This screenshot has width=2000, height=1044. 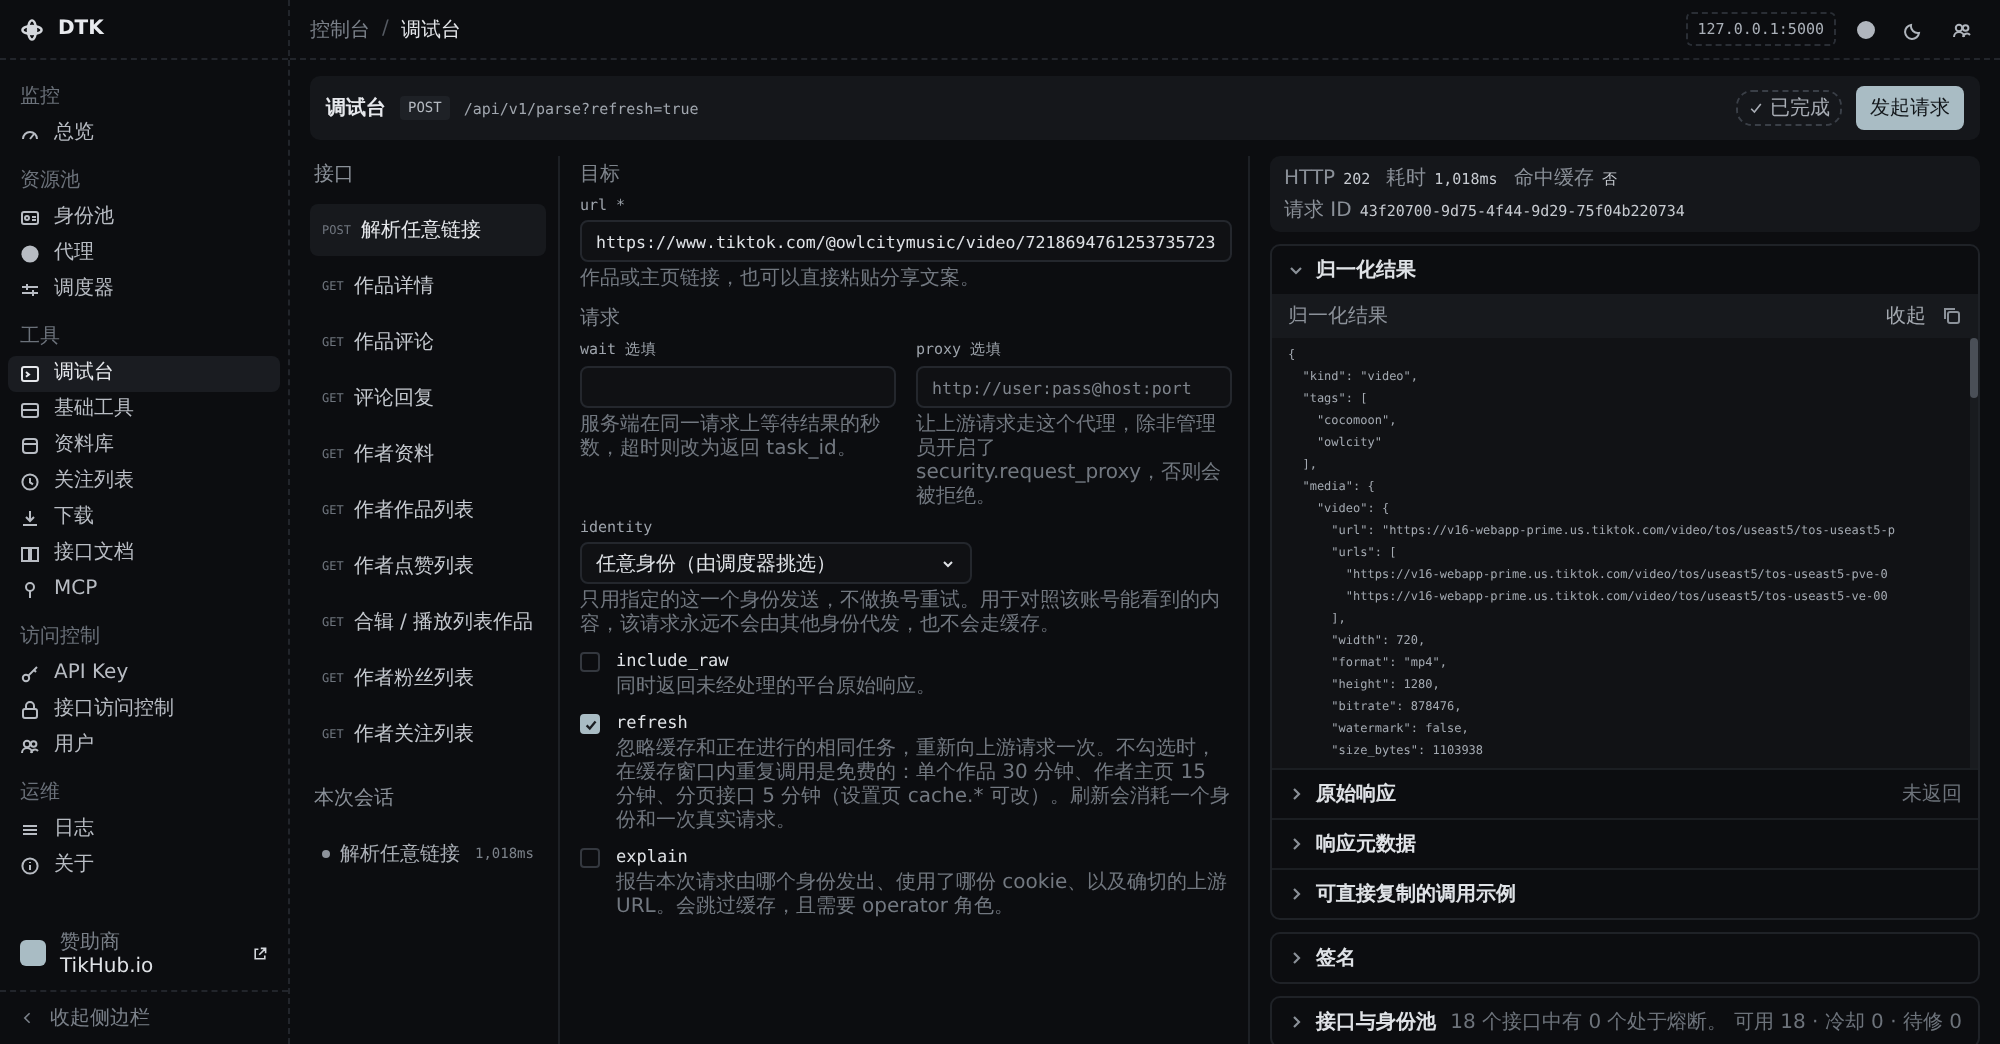 What do you see at coordinates (33, 953) in the screenshot?
I see `sponsor-logo` at bounding box center [33, 953].